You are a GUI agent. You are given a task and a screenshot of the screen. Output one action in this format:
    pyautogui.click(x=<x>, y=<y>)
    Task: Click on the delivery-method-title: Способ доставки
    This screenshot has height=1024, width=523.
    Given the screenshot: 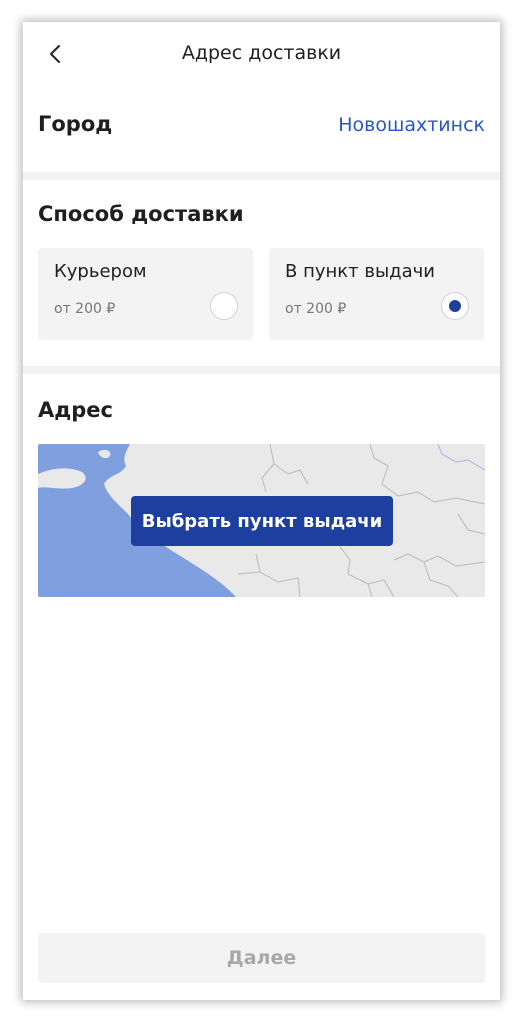 What is the action you would take?
    pyautogui.click(x=141, y=214)
    